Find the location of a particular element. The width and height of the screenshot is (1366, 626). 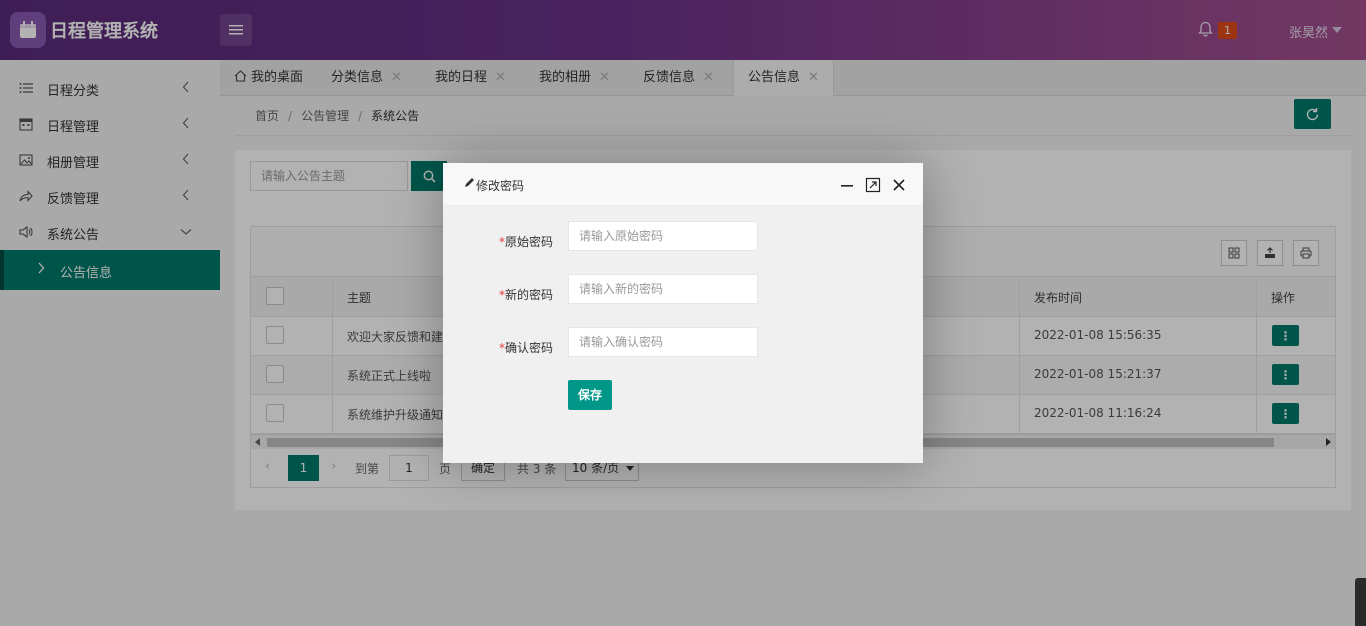

confirm-password-field: 请输入确认密码 is located at coordinates (663, 342).